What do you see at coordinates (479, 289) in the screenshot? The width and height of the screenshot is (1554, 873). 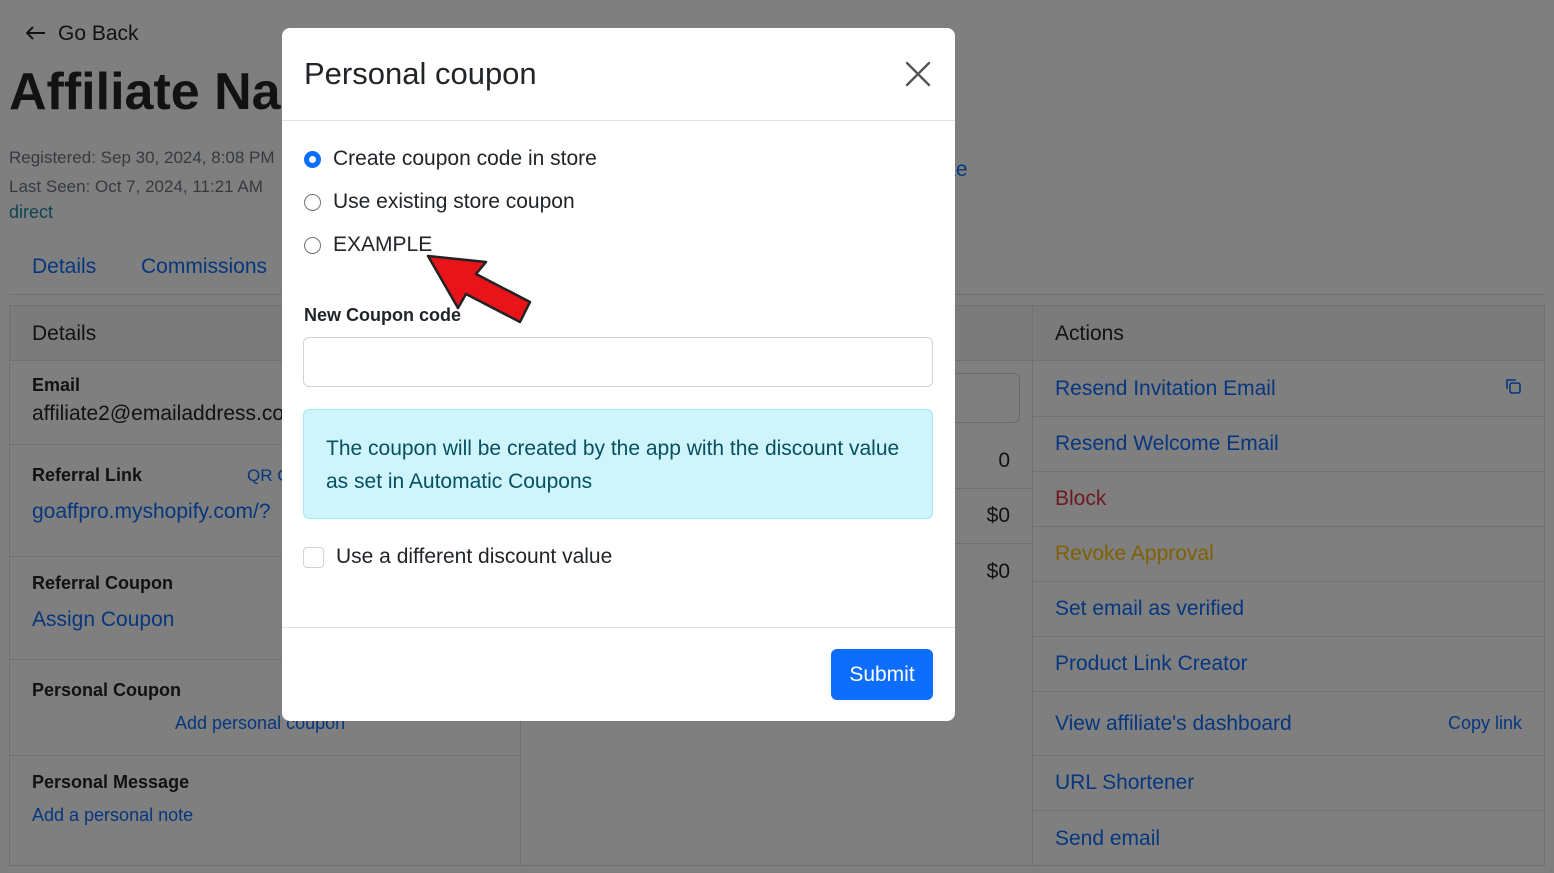 I see `red-arrow-pointer-icon` at bounding box center [479, 289].